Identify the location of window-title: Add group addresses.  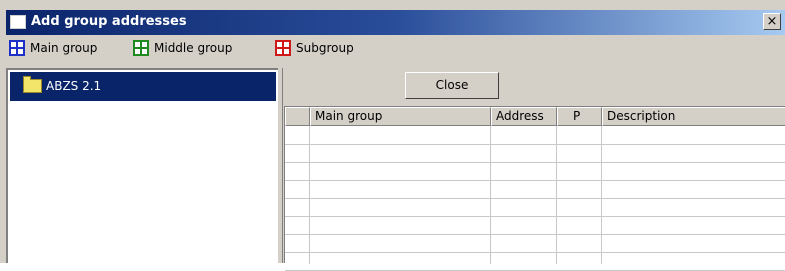
(109, 21).